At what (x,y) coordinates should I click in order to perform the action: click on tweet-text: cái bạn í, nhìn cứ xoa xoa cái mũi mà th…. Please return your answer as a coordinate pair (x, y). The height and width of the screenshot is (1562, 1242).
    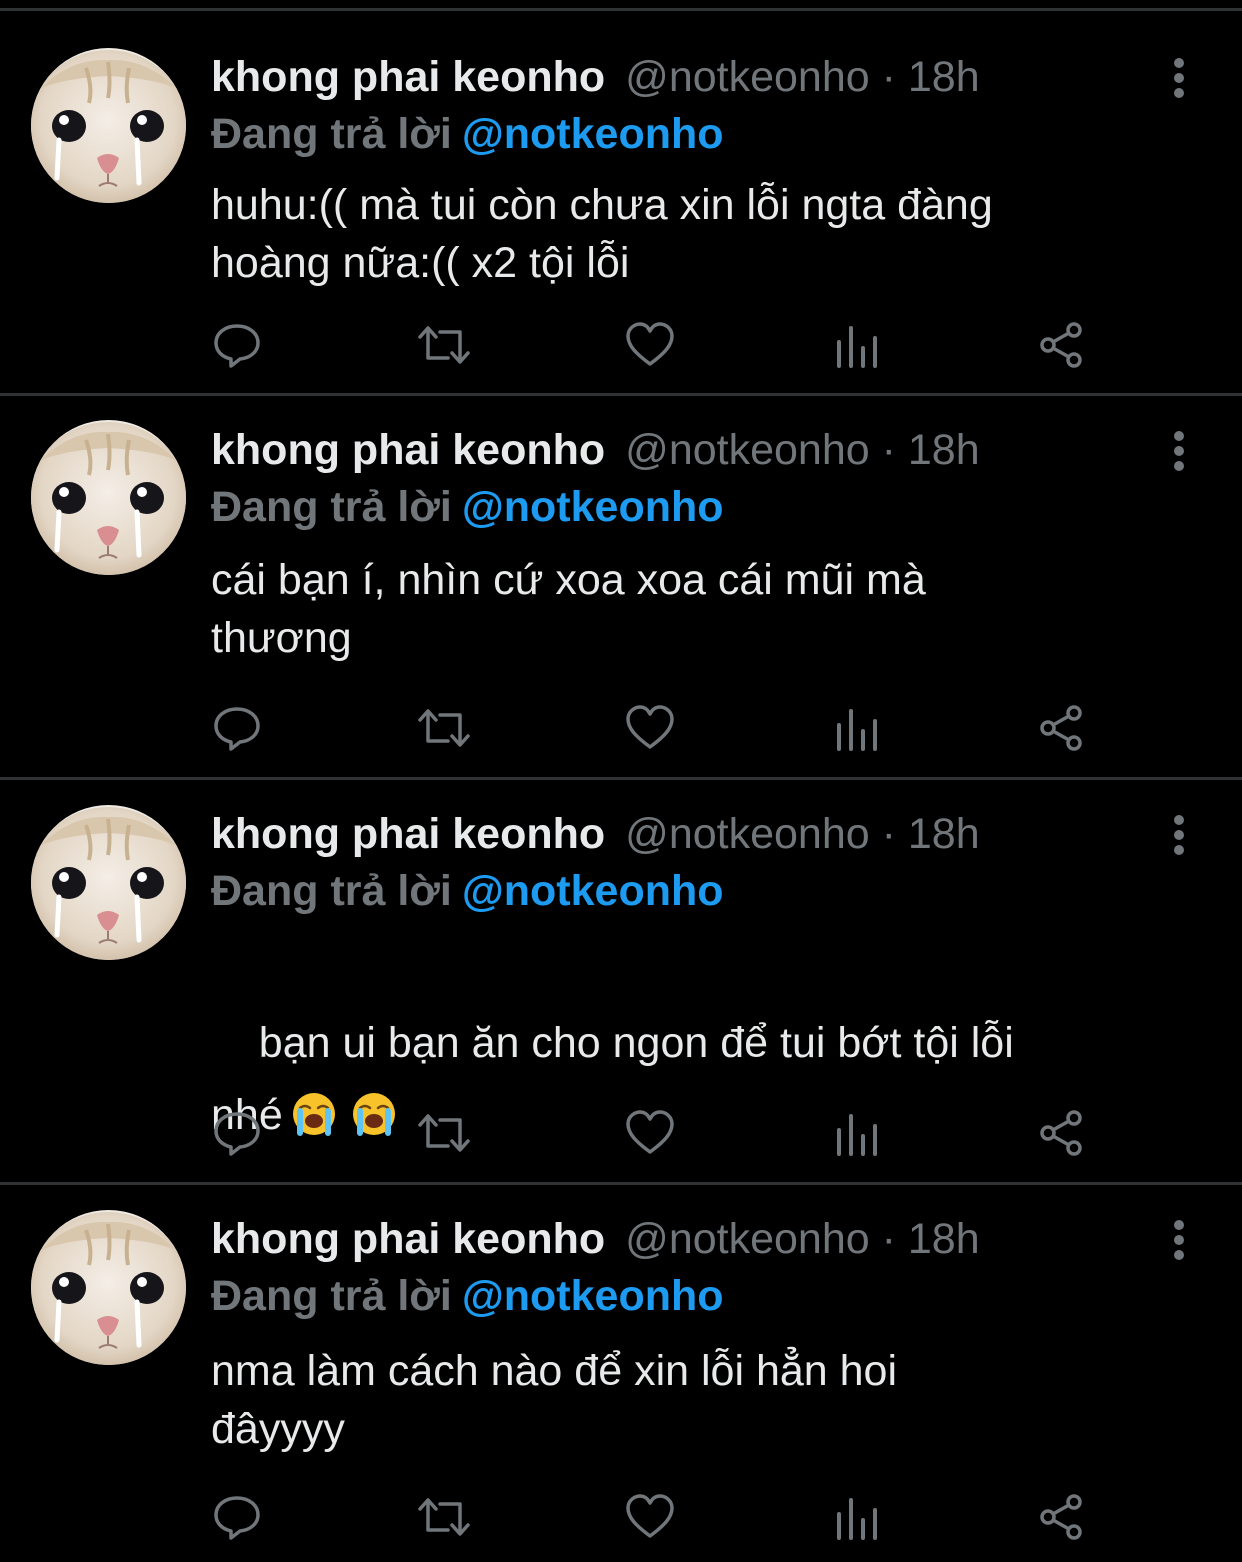
    Looking at the image, I should click on (568, 609).